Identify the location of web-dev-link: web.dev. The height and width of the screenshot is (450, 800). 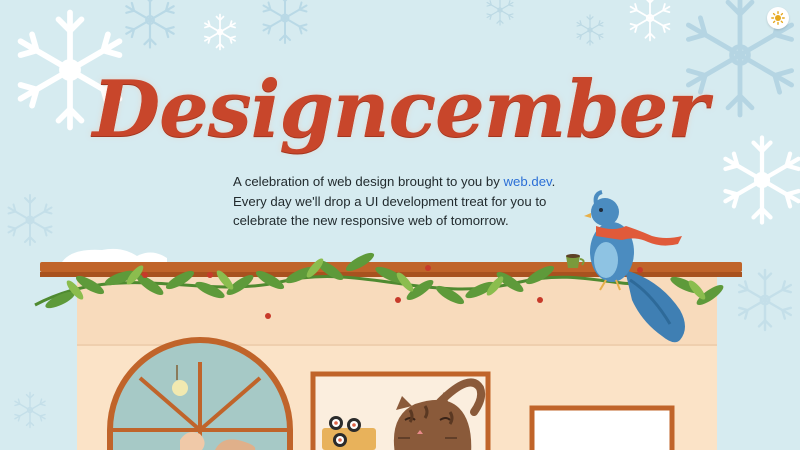
(528, 181).